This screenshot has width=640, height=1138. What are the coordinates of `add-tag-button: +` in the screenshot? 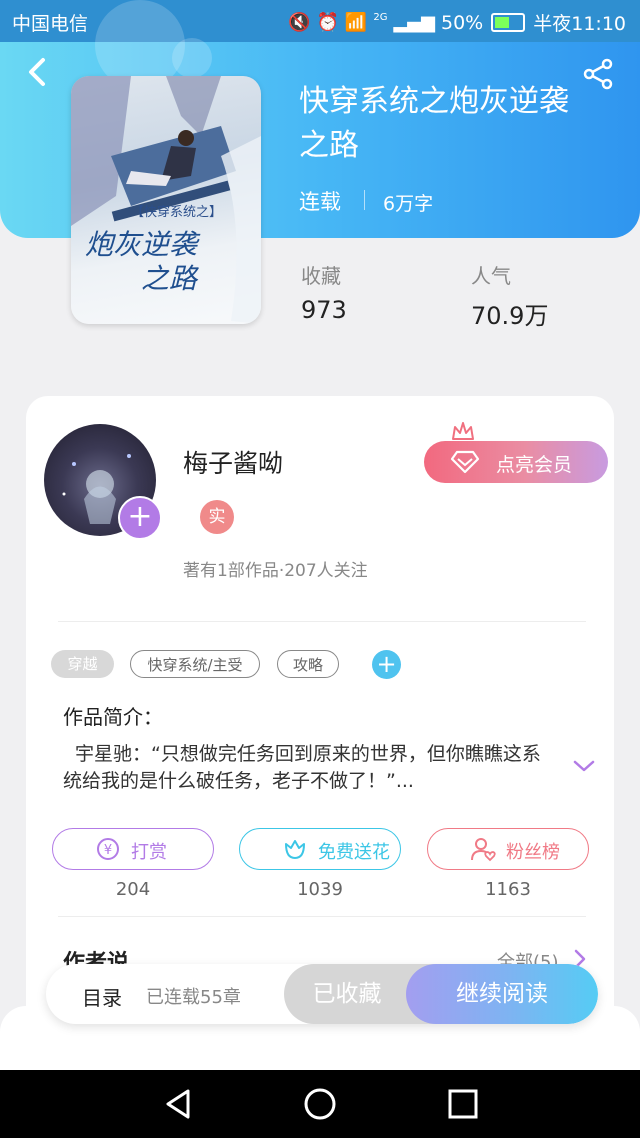 It's located at (386, 664).